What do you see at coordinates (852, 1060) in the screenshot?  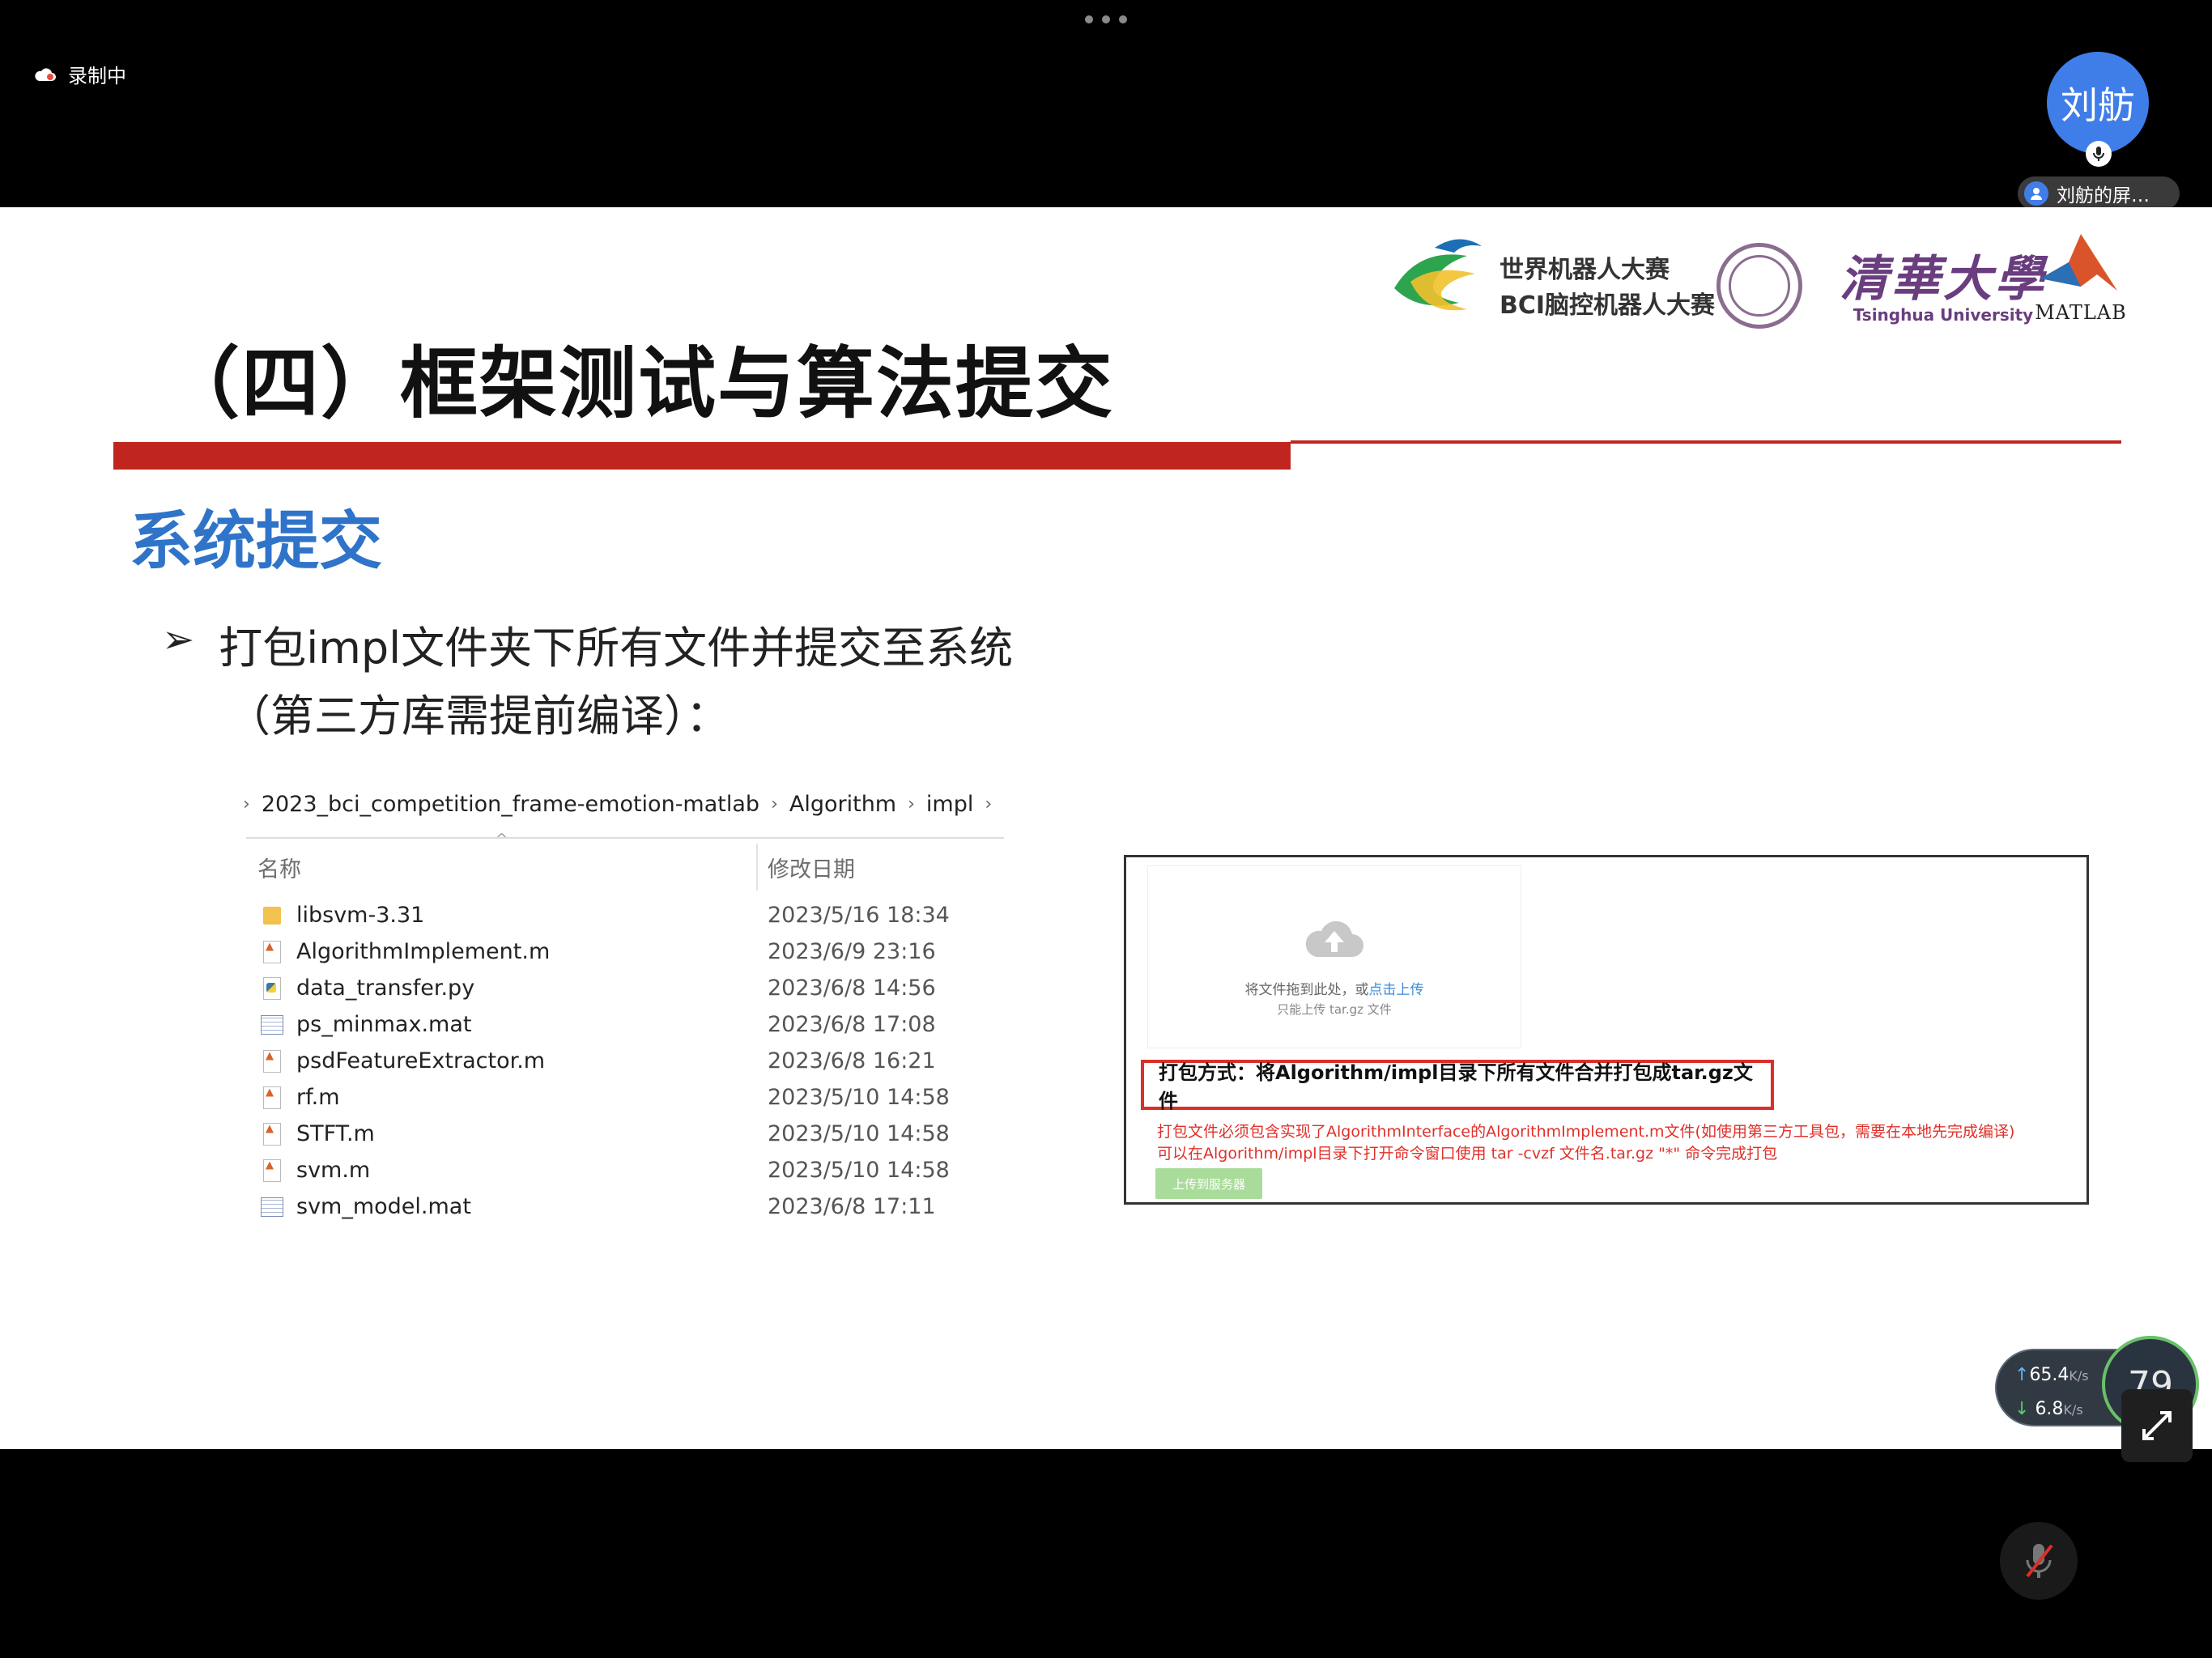 I see `file-date: 2023/6/8 16:21` at bounding box center [852, 1060].